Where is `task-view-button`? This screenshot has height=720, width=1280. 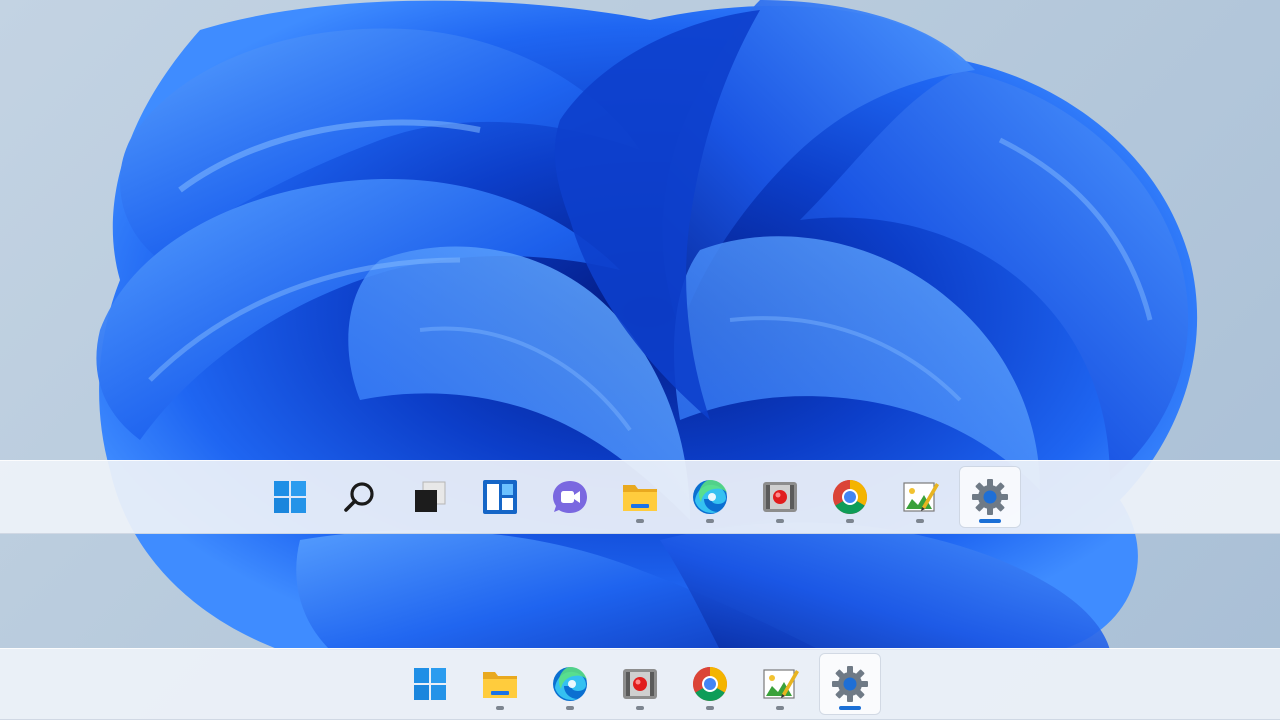 task-view-button is located at coordinates (430, 497).